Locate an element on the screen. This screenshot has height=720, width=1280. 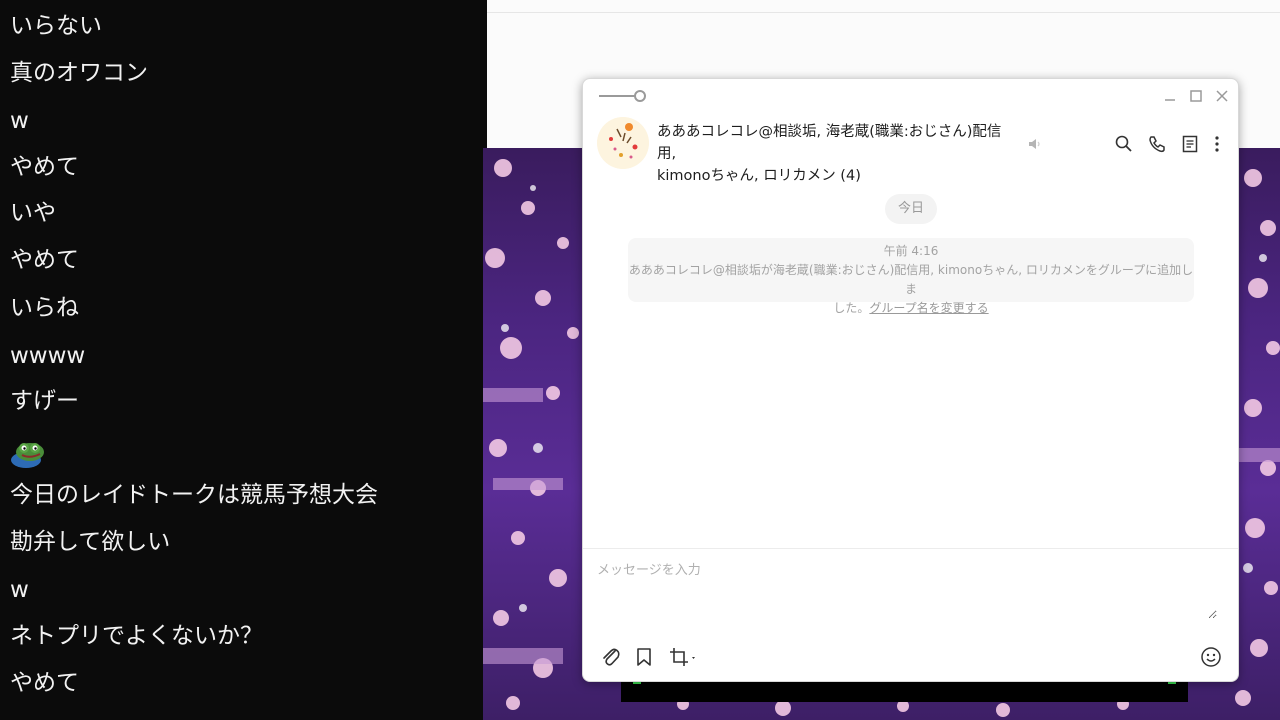
group-avatar is located at coordinates (623, 143).